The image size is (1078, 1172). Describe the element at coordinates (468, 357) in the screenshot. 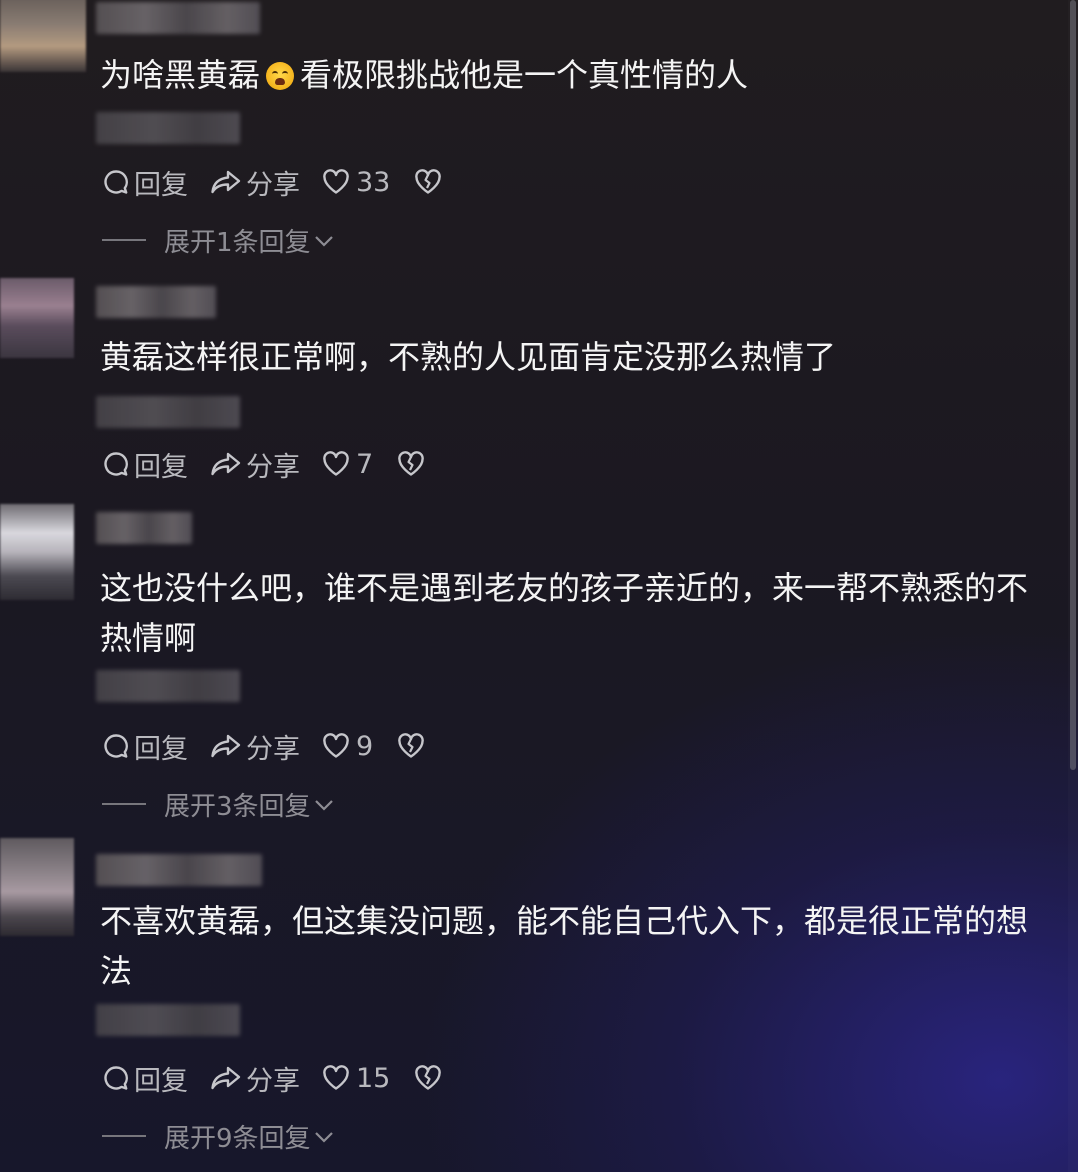

I see `comment-text: 黄磊这样很正常啊，不熟的人见面肯定没那么热情了` at that location.